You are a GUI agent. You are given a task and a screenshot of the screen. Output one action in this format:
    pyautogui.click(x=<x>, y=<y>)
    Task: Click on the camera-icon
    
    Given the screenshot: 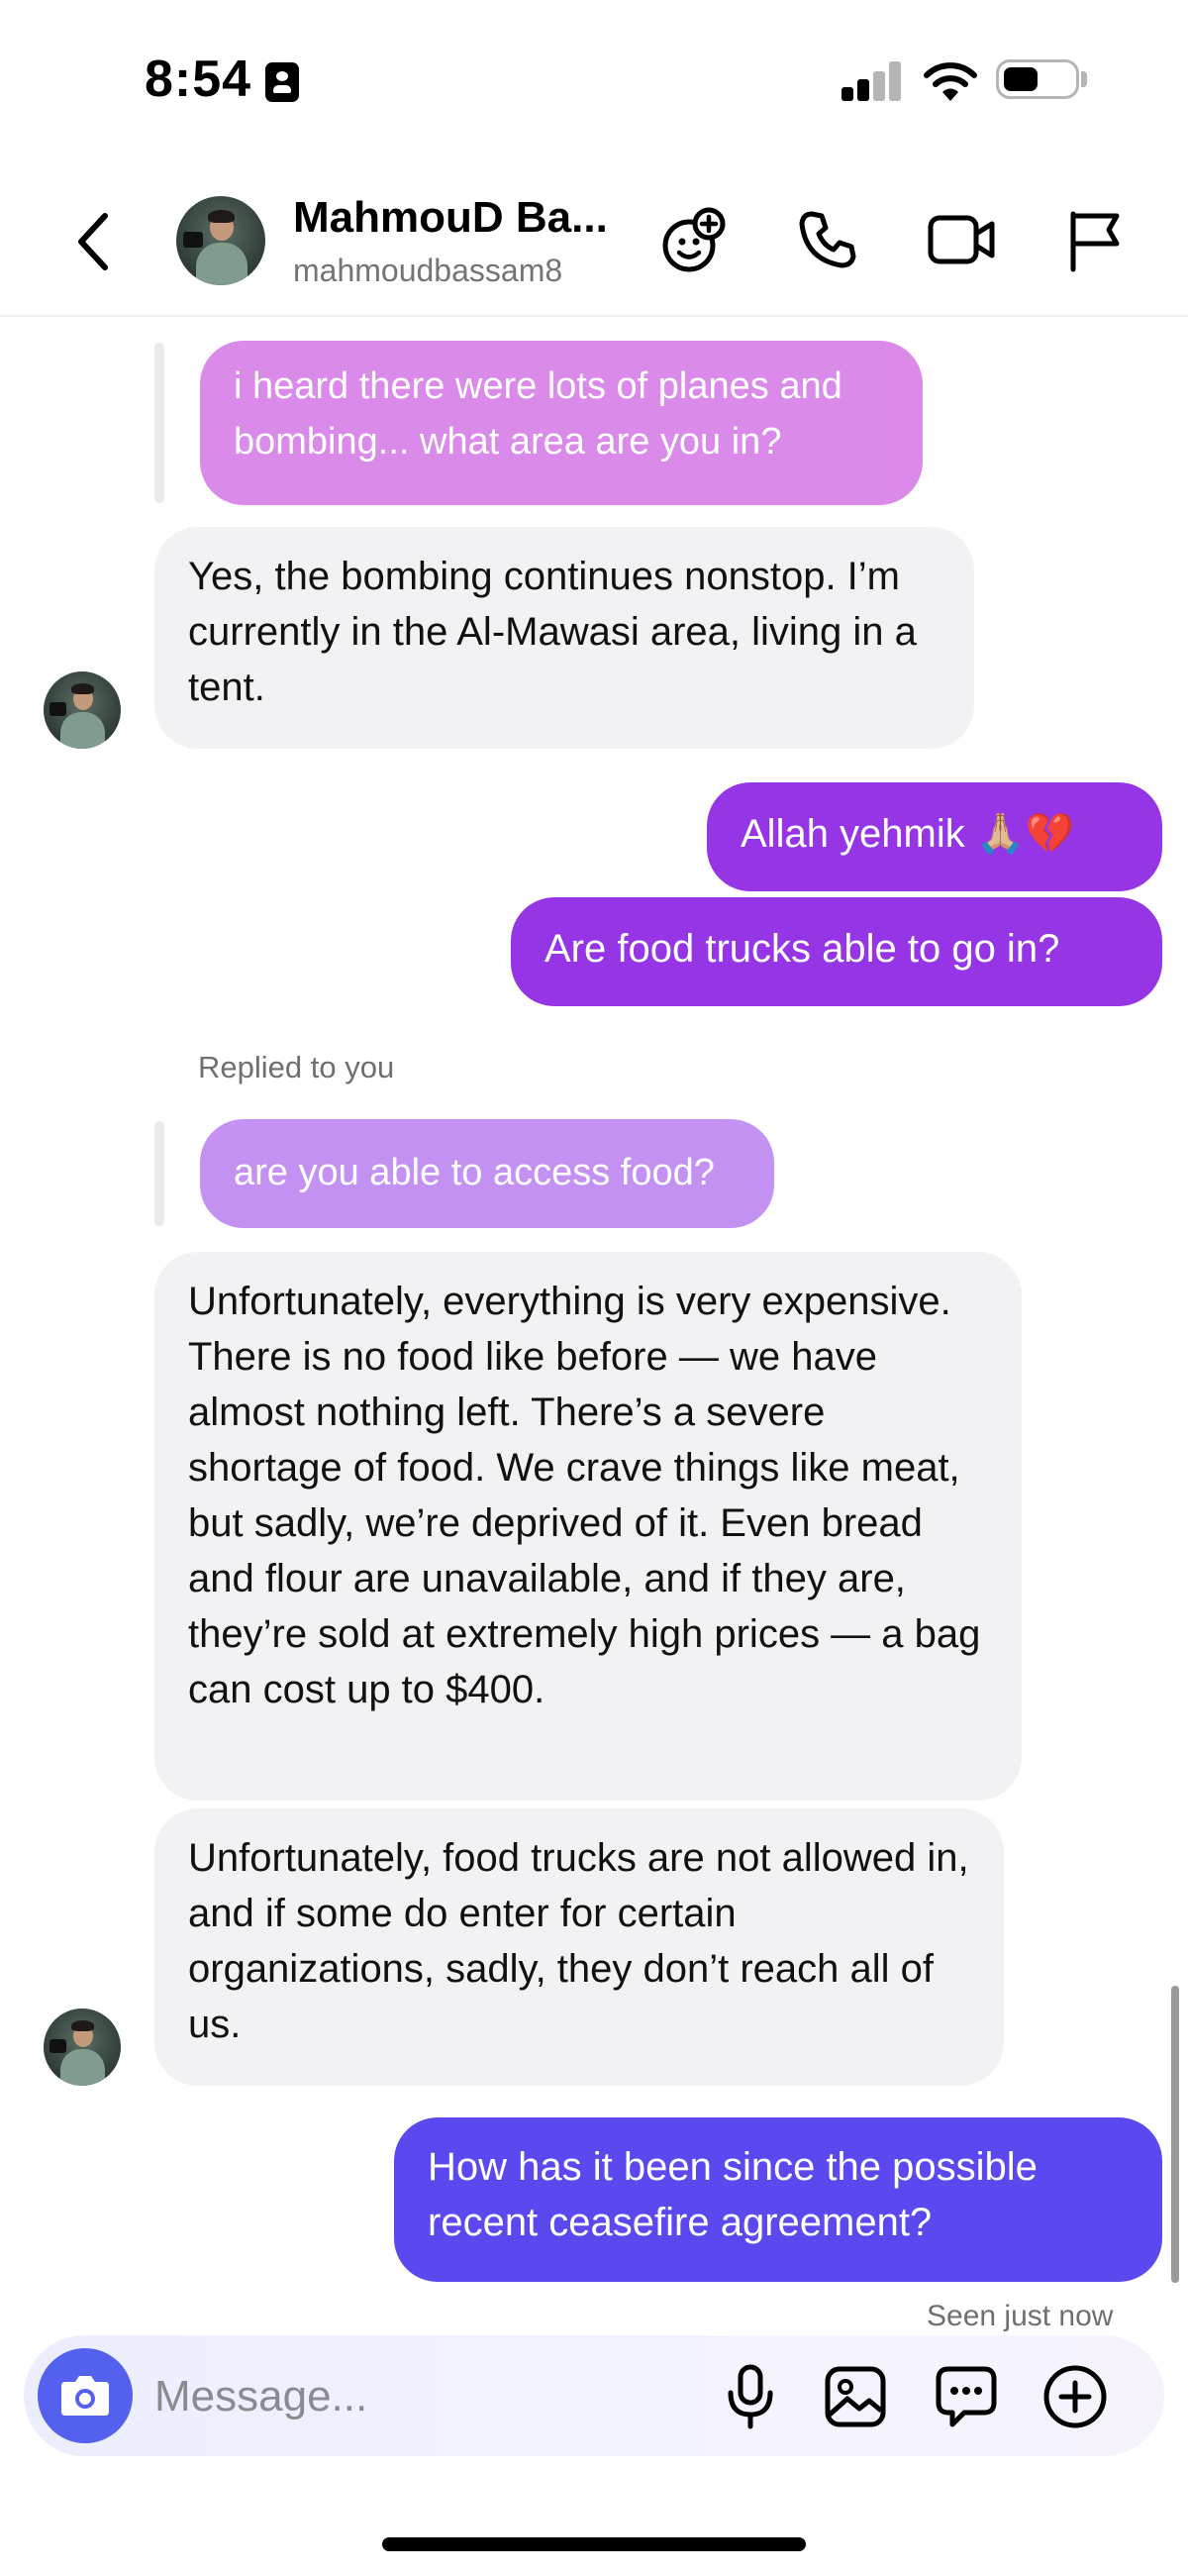 What is the action you would take?
    pyautogui.click(x=85, y=2396)
    